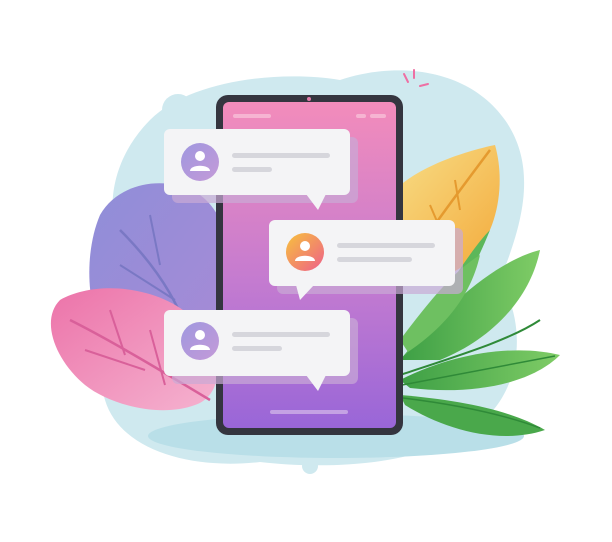 The height and width of the screenshot is (542, 612). Describe the element at coordinates (309, 412) in the screenshot. I see `home-indicator` at that location.